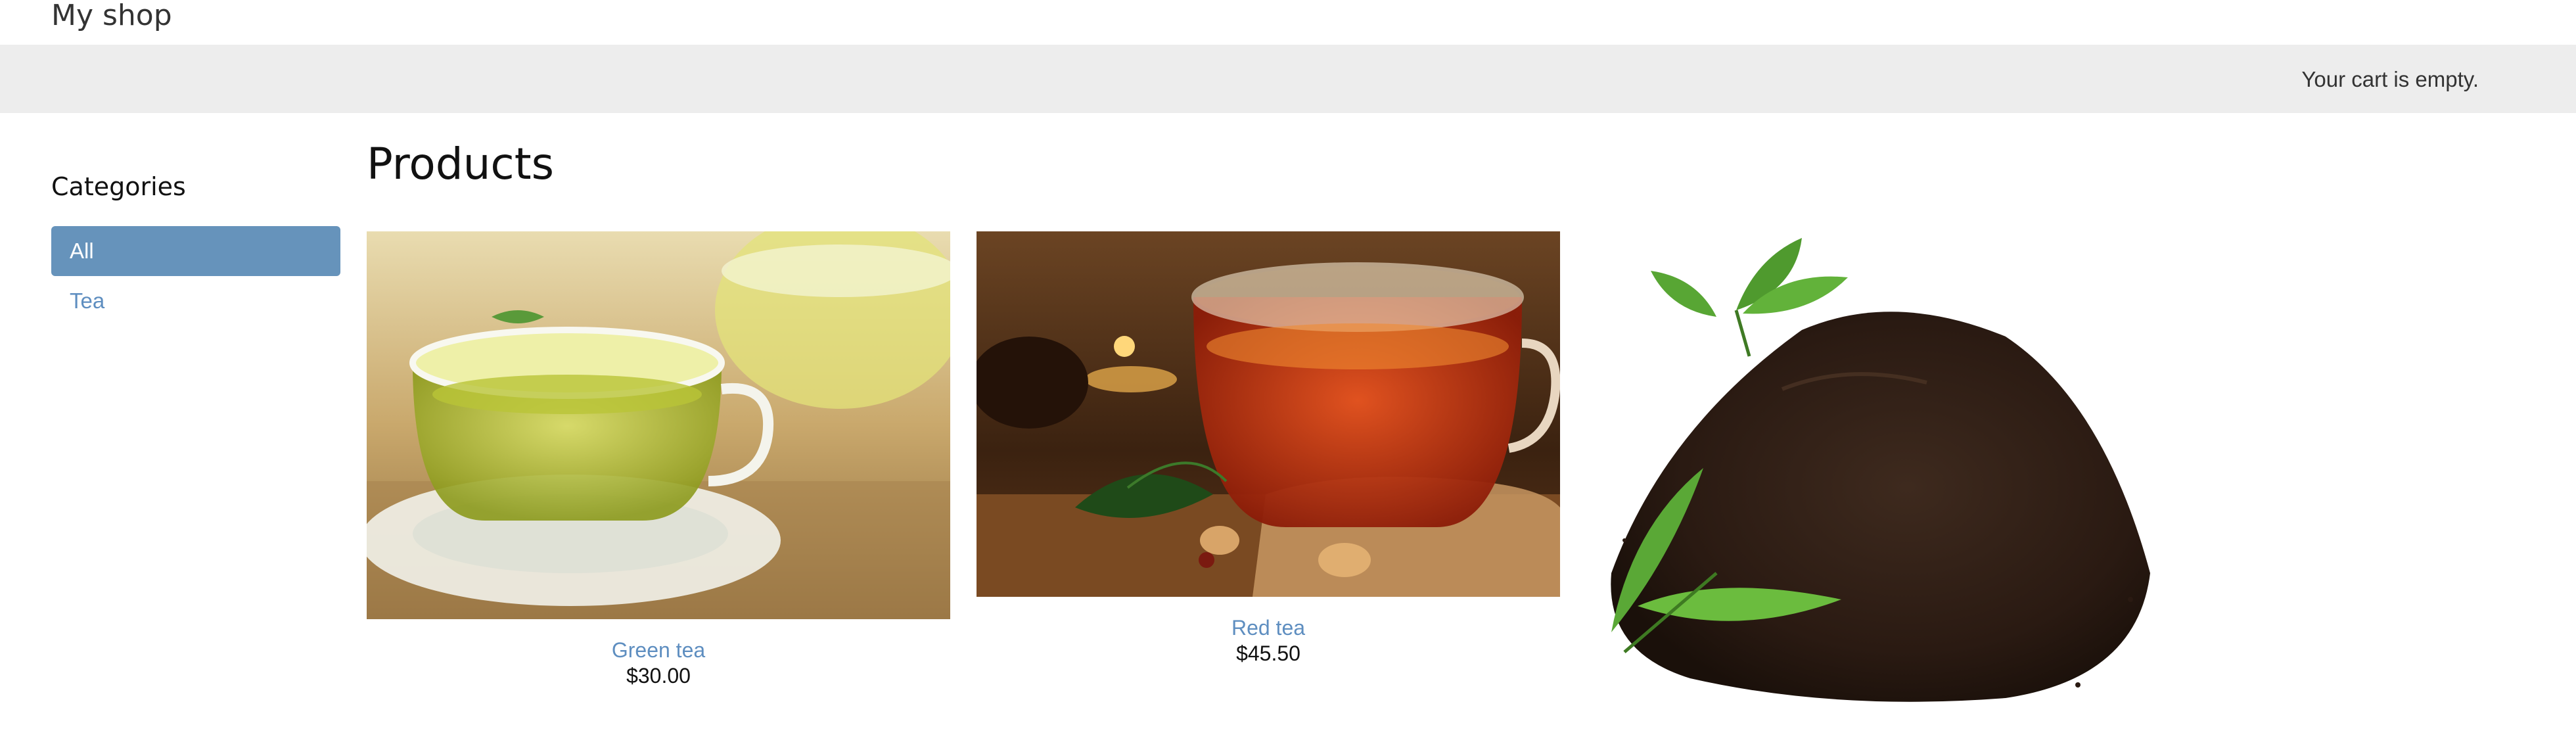 Image resolution: width=2576 pixels, height=748 pixels. Describe the element at coordinates (112, 16) in the screenshot. I see `site-logo-link: My shop` at that location.